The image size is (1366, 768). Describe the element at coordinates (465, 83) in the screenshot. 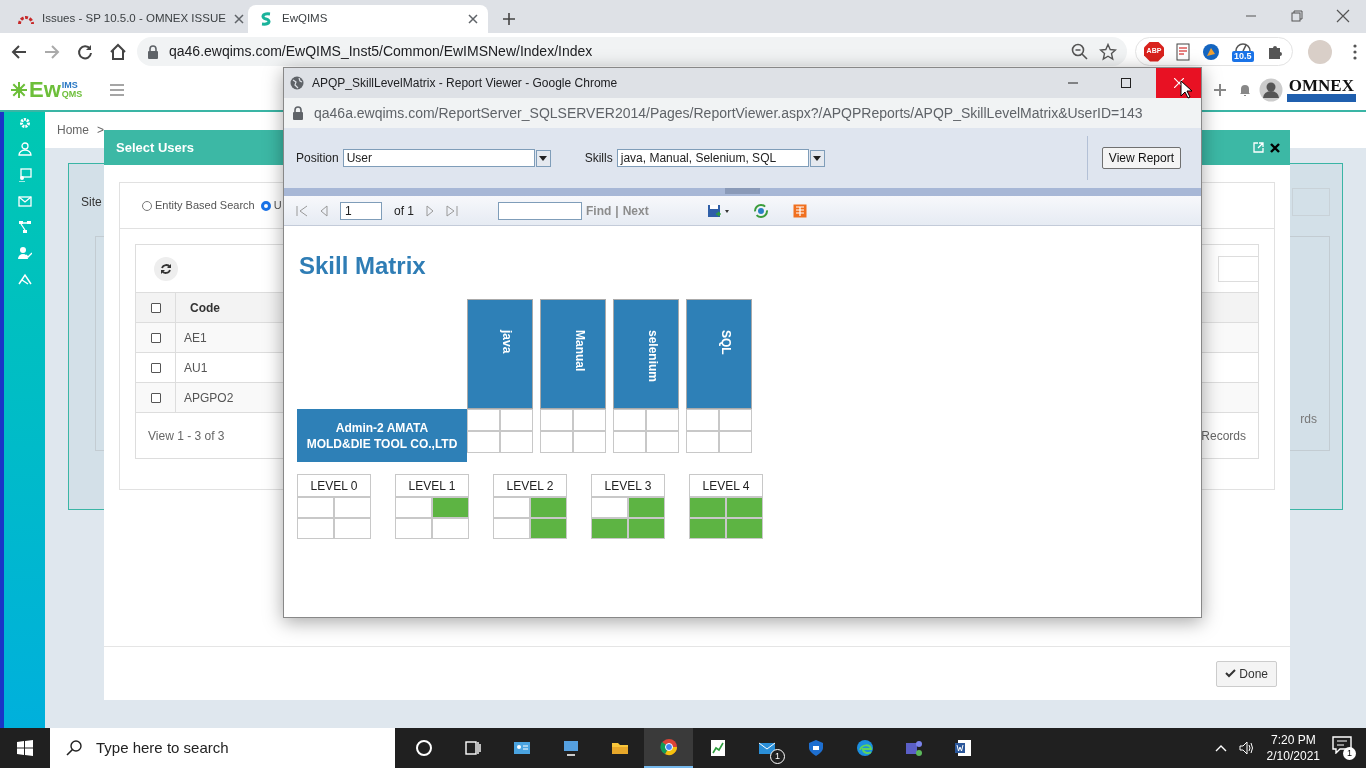

I see `window-title: APQP_SkillLevelMatrix - Report Viewer - Google Chrome` at that location.